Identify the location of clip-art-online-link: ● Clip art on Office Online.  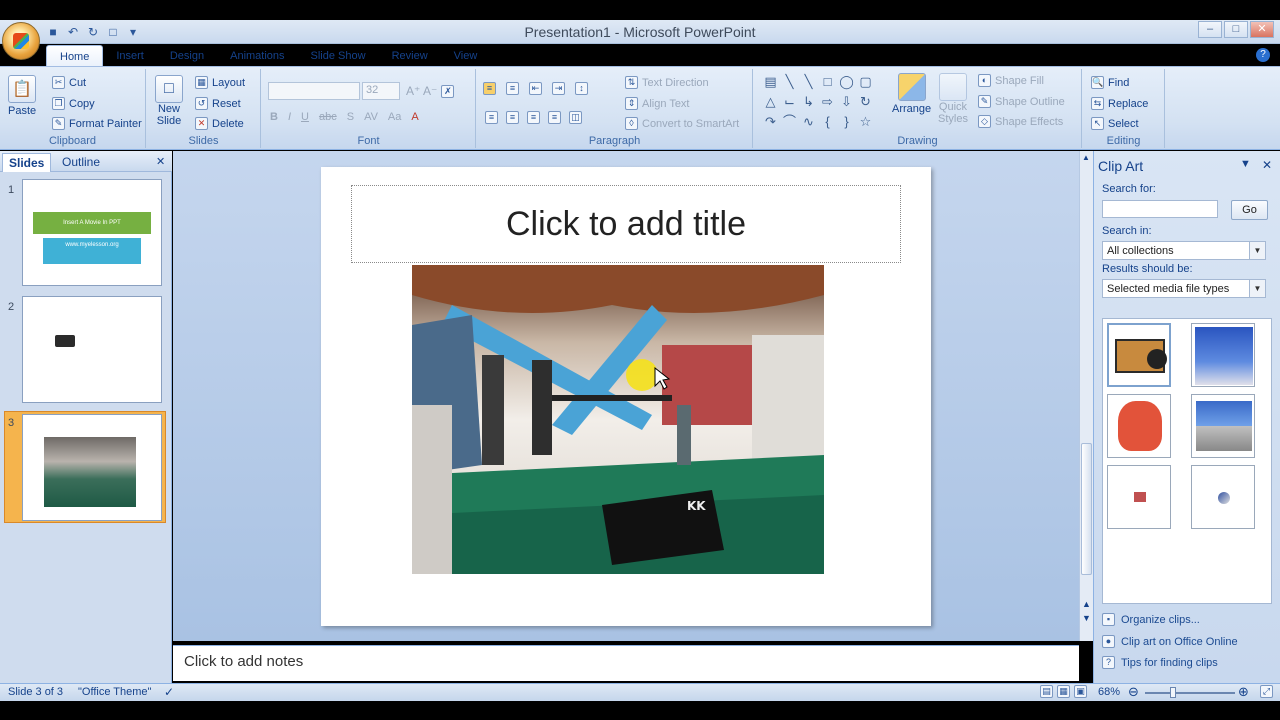
(1170, 641).